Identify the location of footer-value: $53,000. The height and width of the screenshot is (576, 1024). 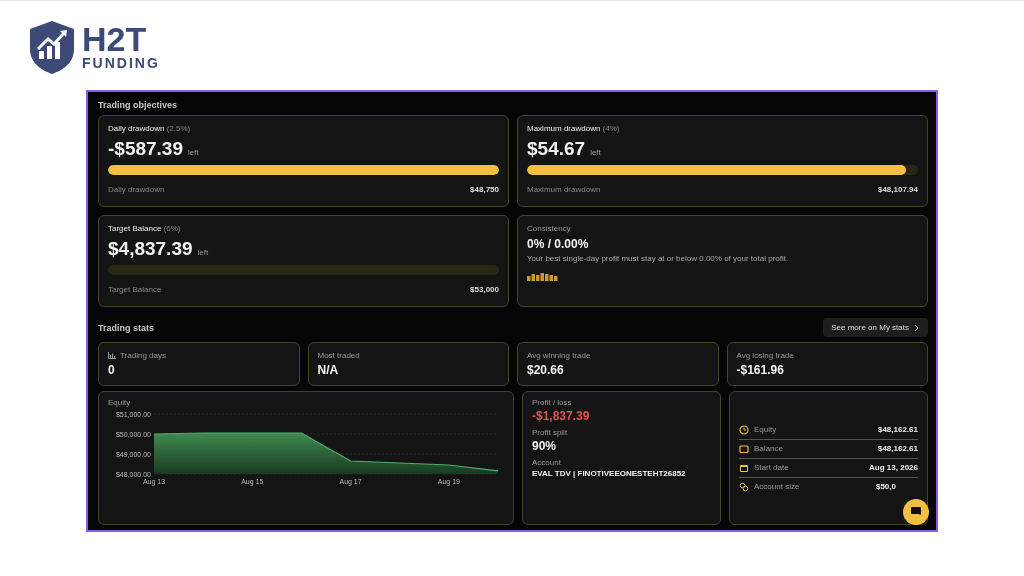
(484, 289).